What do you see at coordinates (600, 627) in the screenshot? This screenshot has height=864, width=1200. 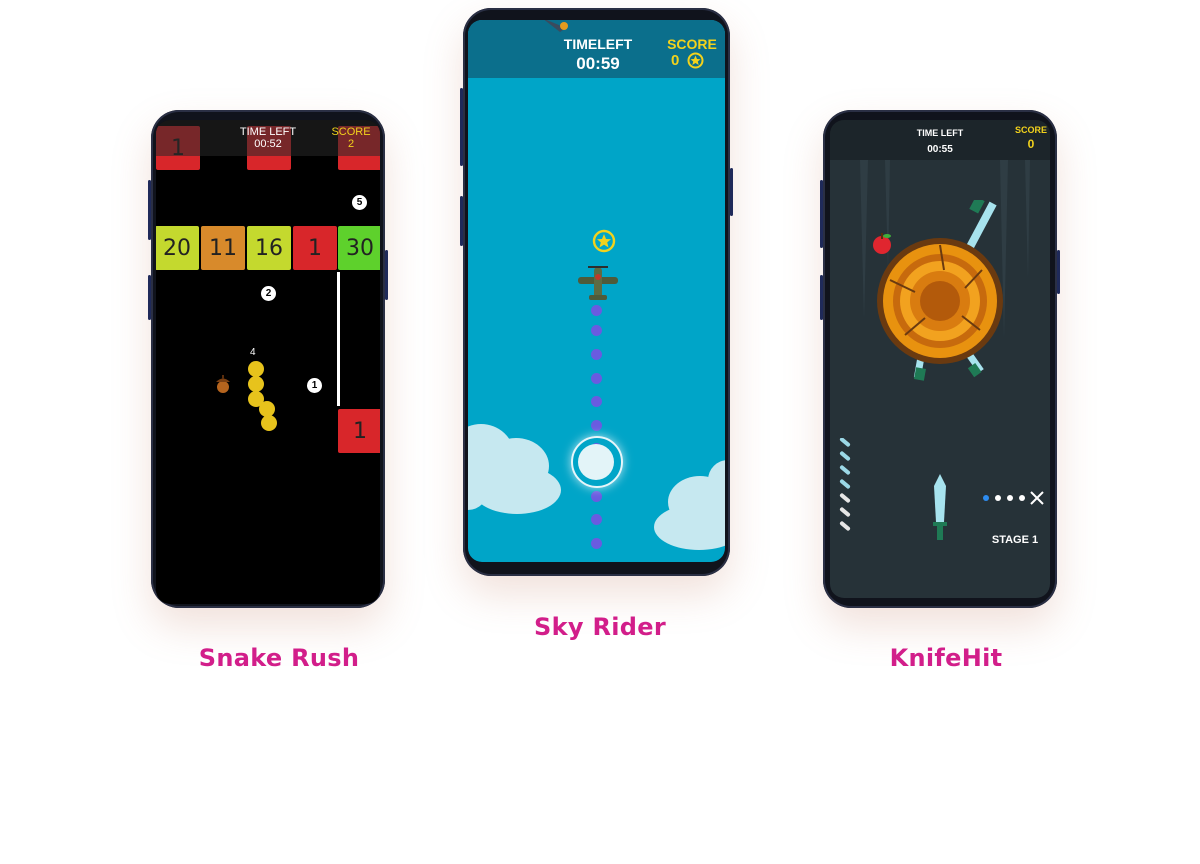 I see `game-title: Sky Rider` at bounding box center [600, 627].